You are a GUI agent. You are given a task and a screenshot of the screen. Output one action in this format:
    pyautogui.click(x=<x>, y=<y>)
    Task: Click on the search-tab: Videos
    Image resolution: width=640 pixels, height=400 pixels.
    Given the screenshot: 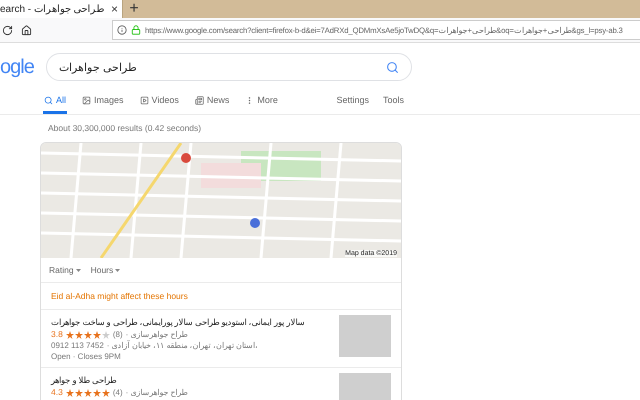 What is the action you would take?
    pyautogui.click(x=159, y=104)
    